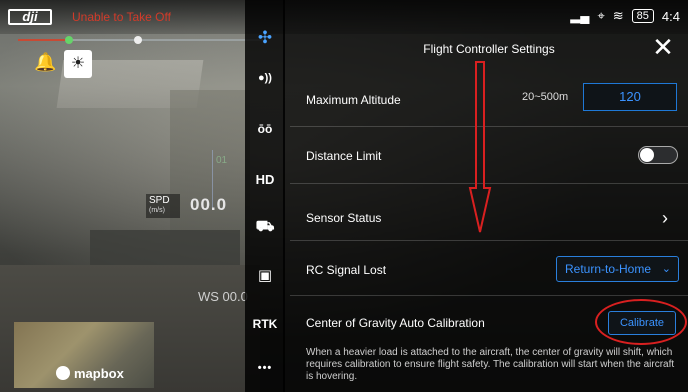  What do you see at coordinates (580, 15) in the screenshot?
I see `rc-icon: ▂▄` at bounding box center [580, 15].